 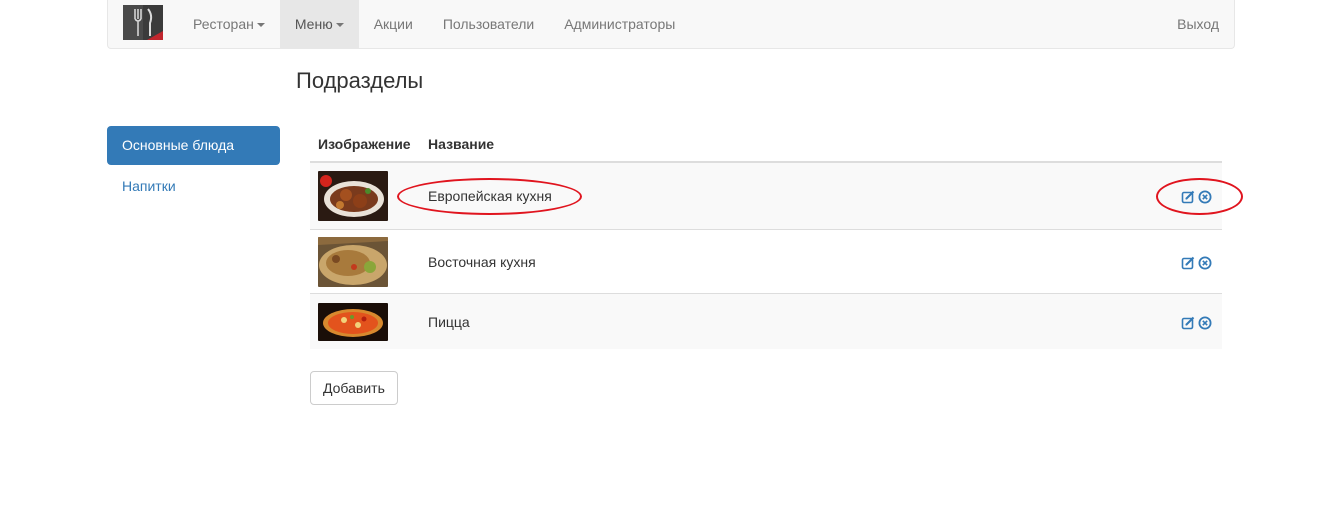 I want to click on nav-item-menu: Меню, so click(x=319, y=24).